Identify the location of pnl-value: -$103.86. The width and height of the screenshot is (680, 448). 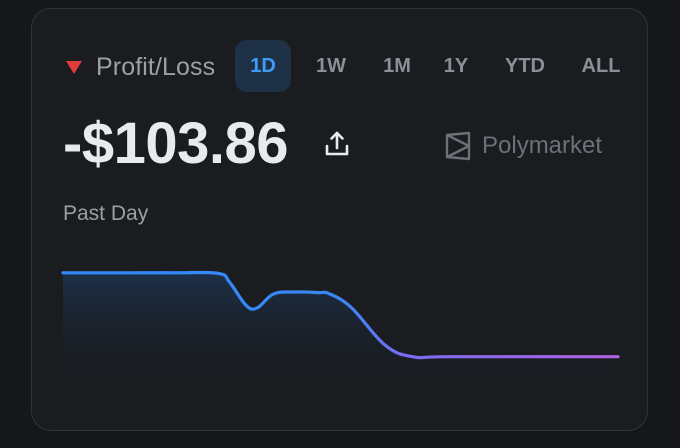
(175, 143).